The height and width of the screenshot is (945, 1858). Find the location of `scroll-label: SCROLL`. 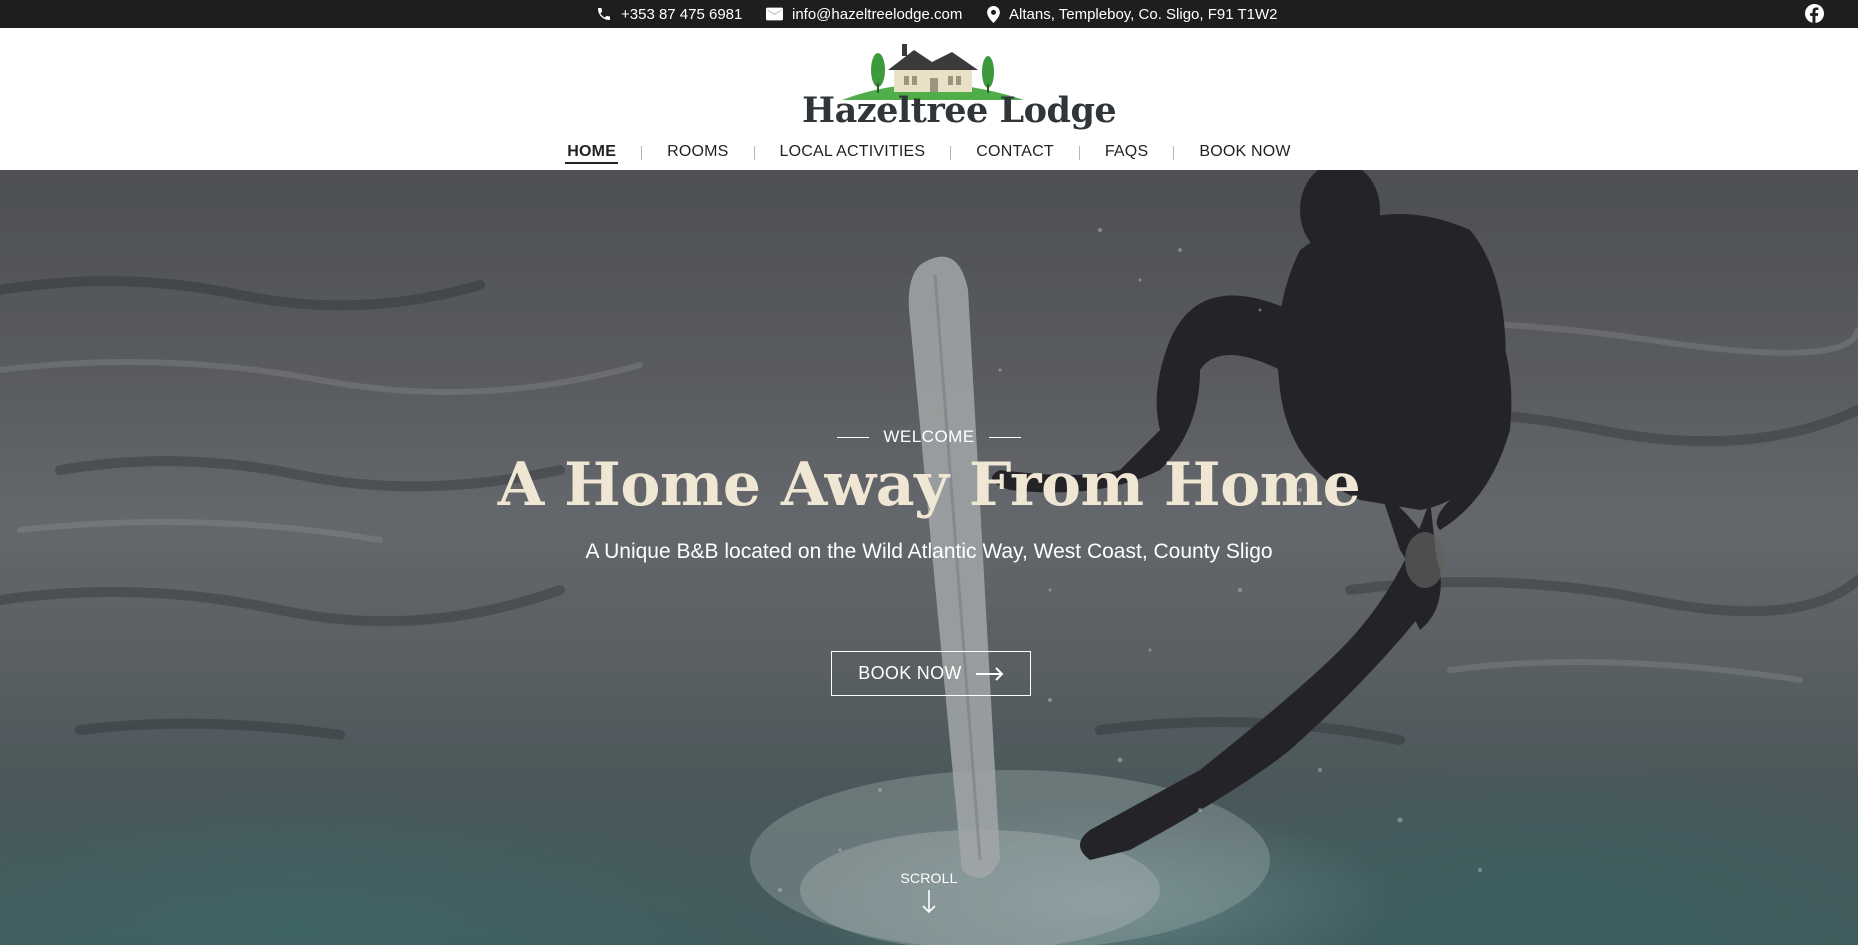

scroll-label: SCROLL is located at coordinates (929, 878).